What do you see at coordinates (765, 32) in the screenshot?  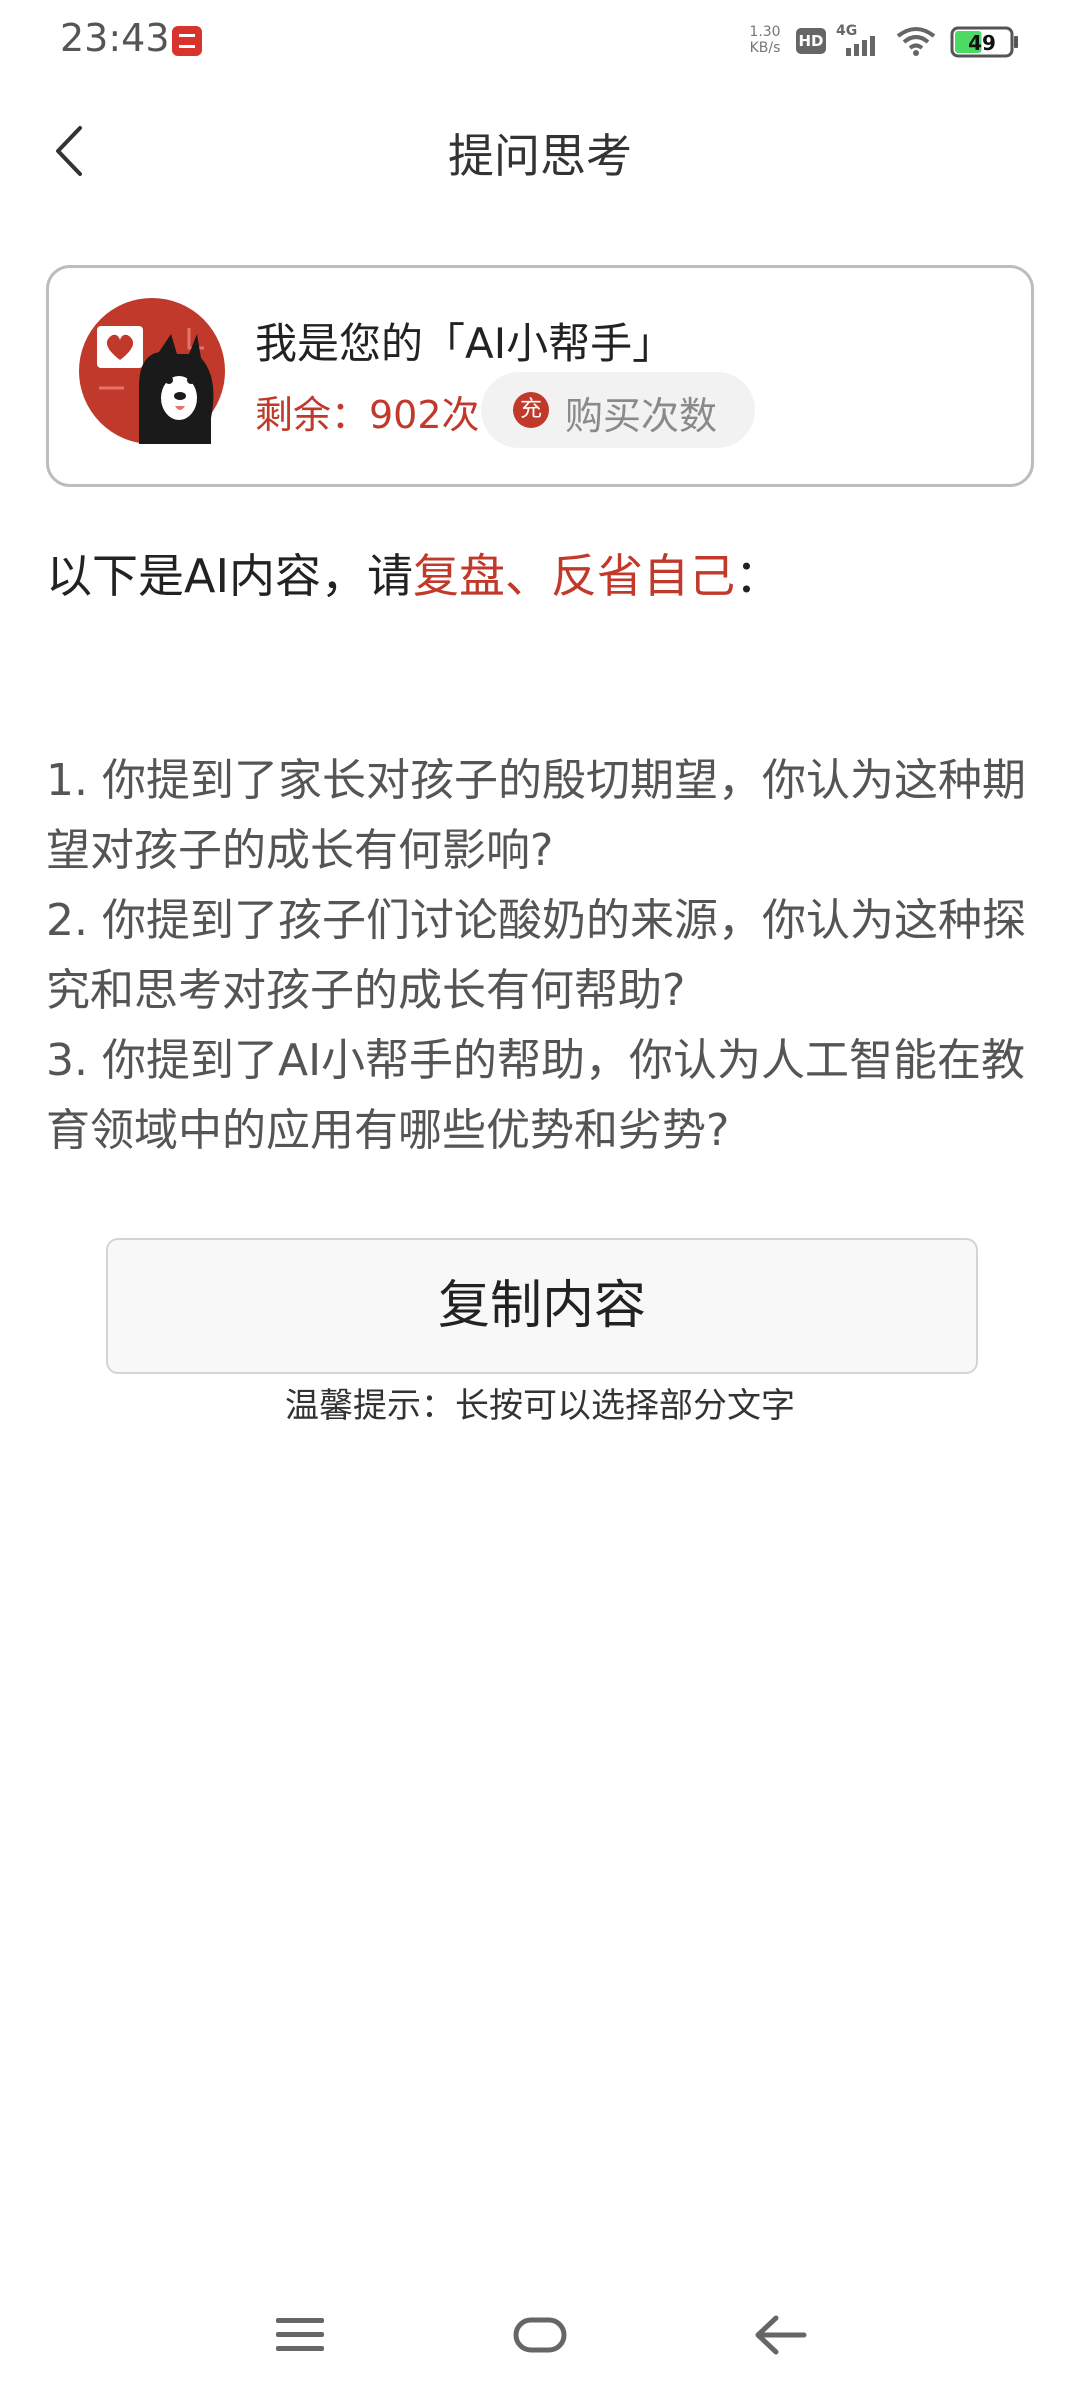 I see `network-speed-value: 1.30` at bounding box center [765, 32].